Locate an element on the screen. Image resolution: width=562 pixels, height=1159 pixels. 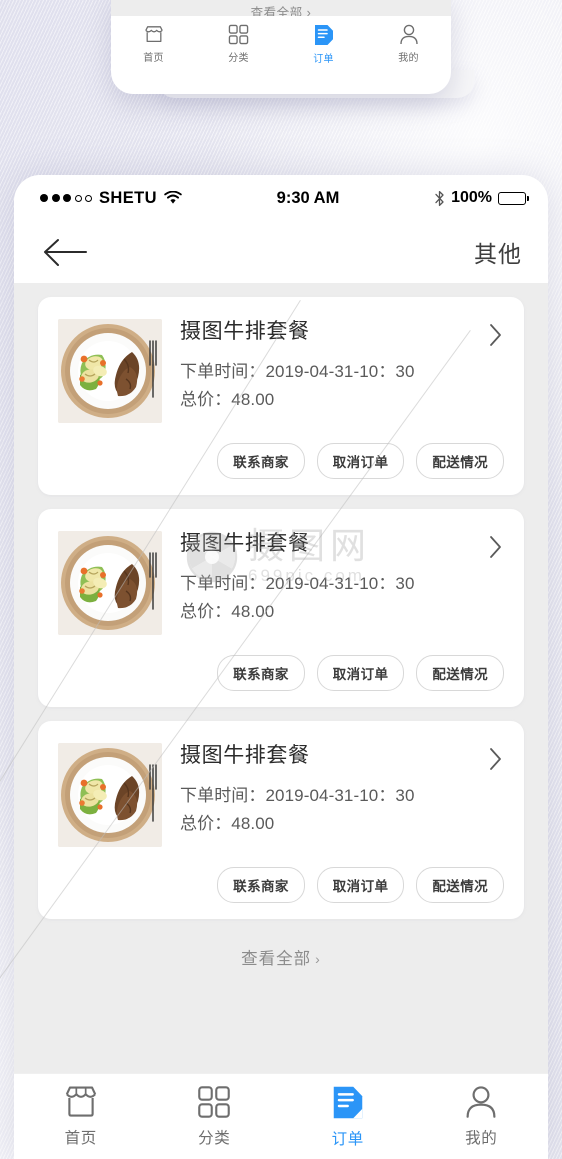
navigation-bar: 其他 is located at coordinates (281, 252).